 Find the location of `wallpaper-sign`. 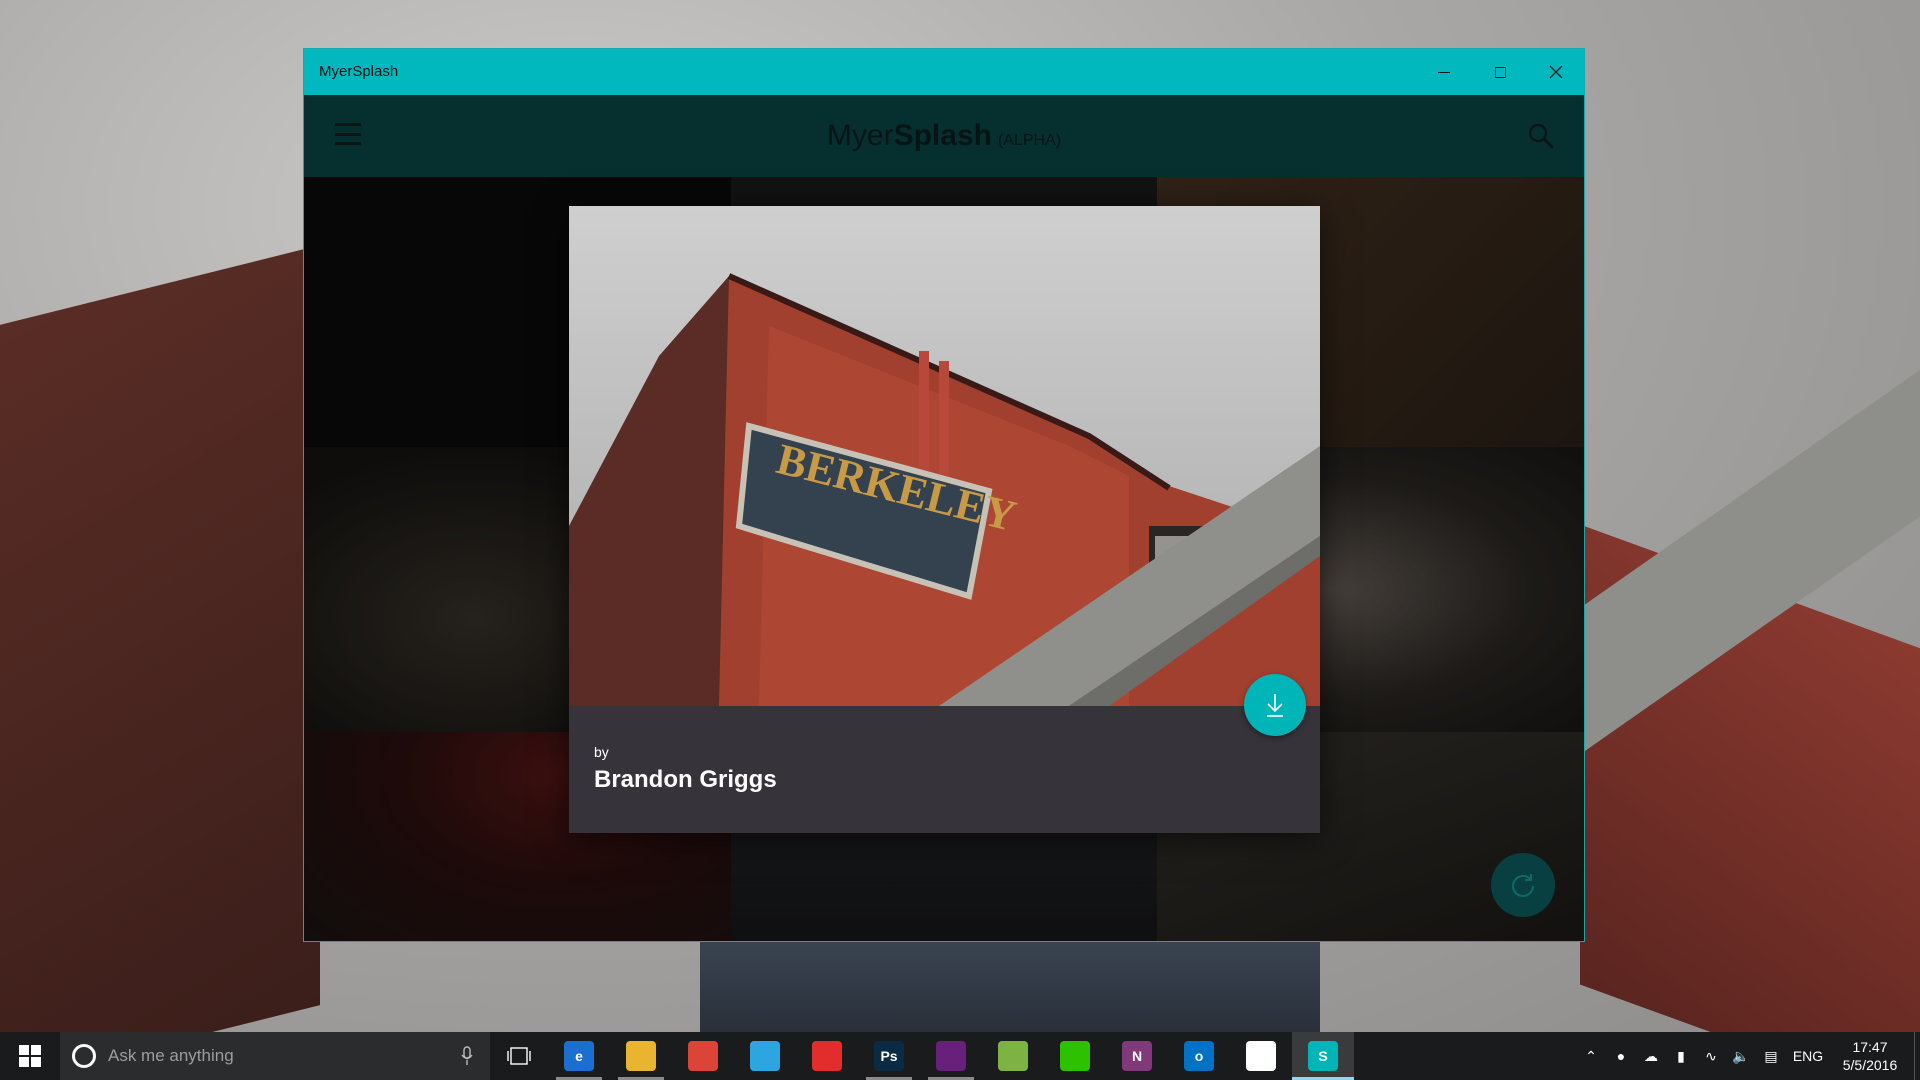

wallpaper-sign is located at coordinates (1010, 981).